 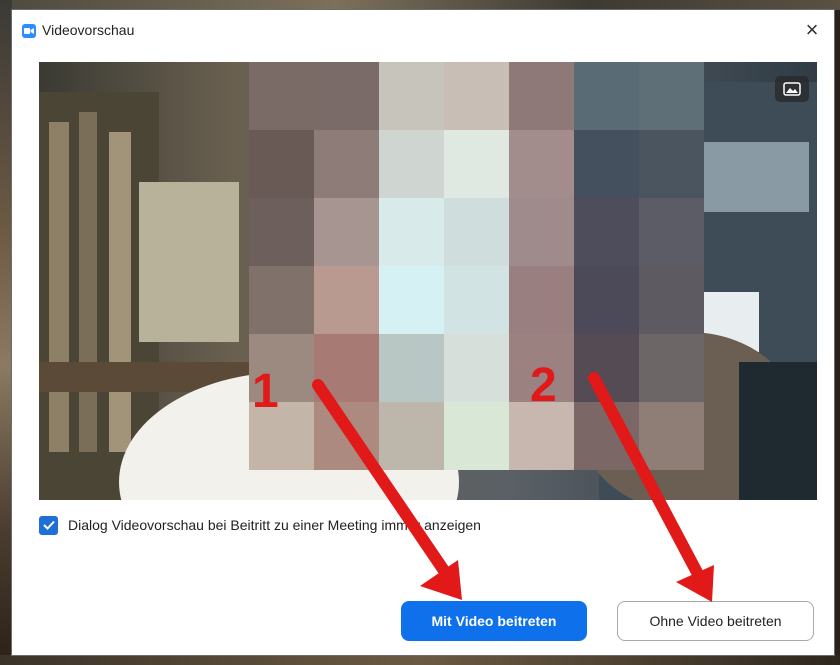 What do you see at coordinates (265, 391) in the screenshot?
I see `annotation-marker-1: 1` at bounding box center [265, 391].